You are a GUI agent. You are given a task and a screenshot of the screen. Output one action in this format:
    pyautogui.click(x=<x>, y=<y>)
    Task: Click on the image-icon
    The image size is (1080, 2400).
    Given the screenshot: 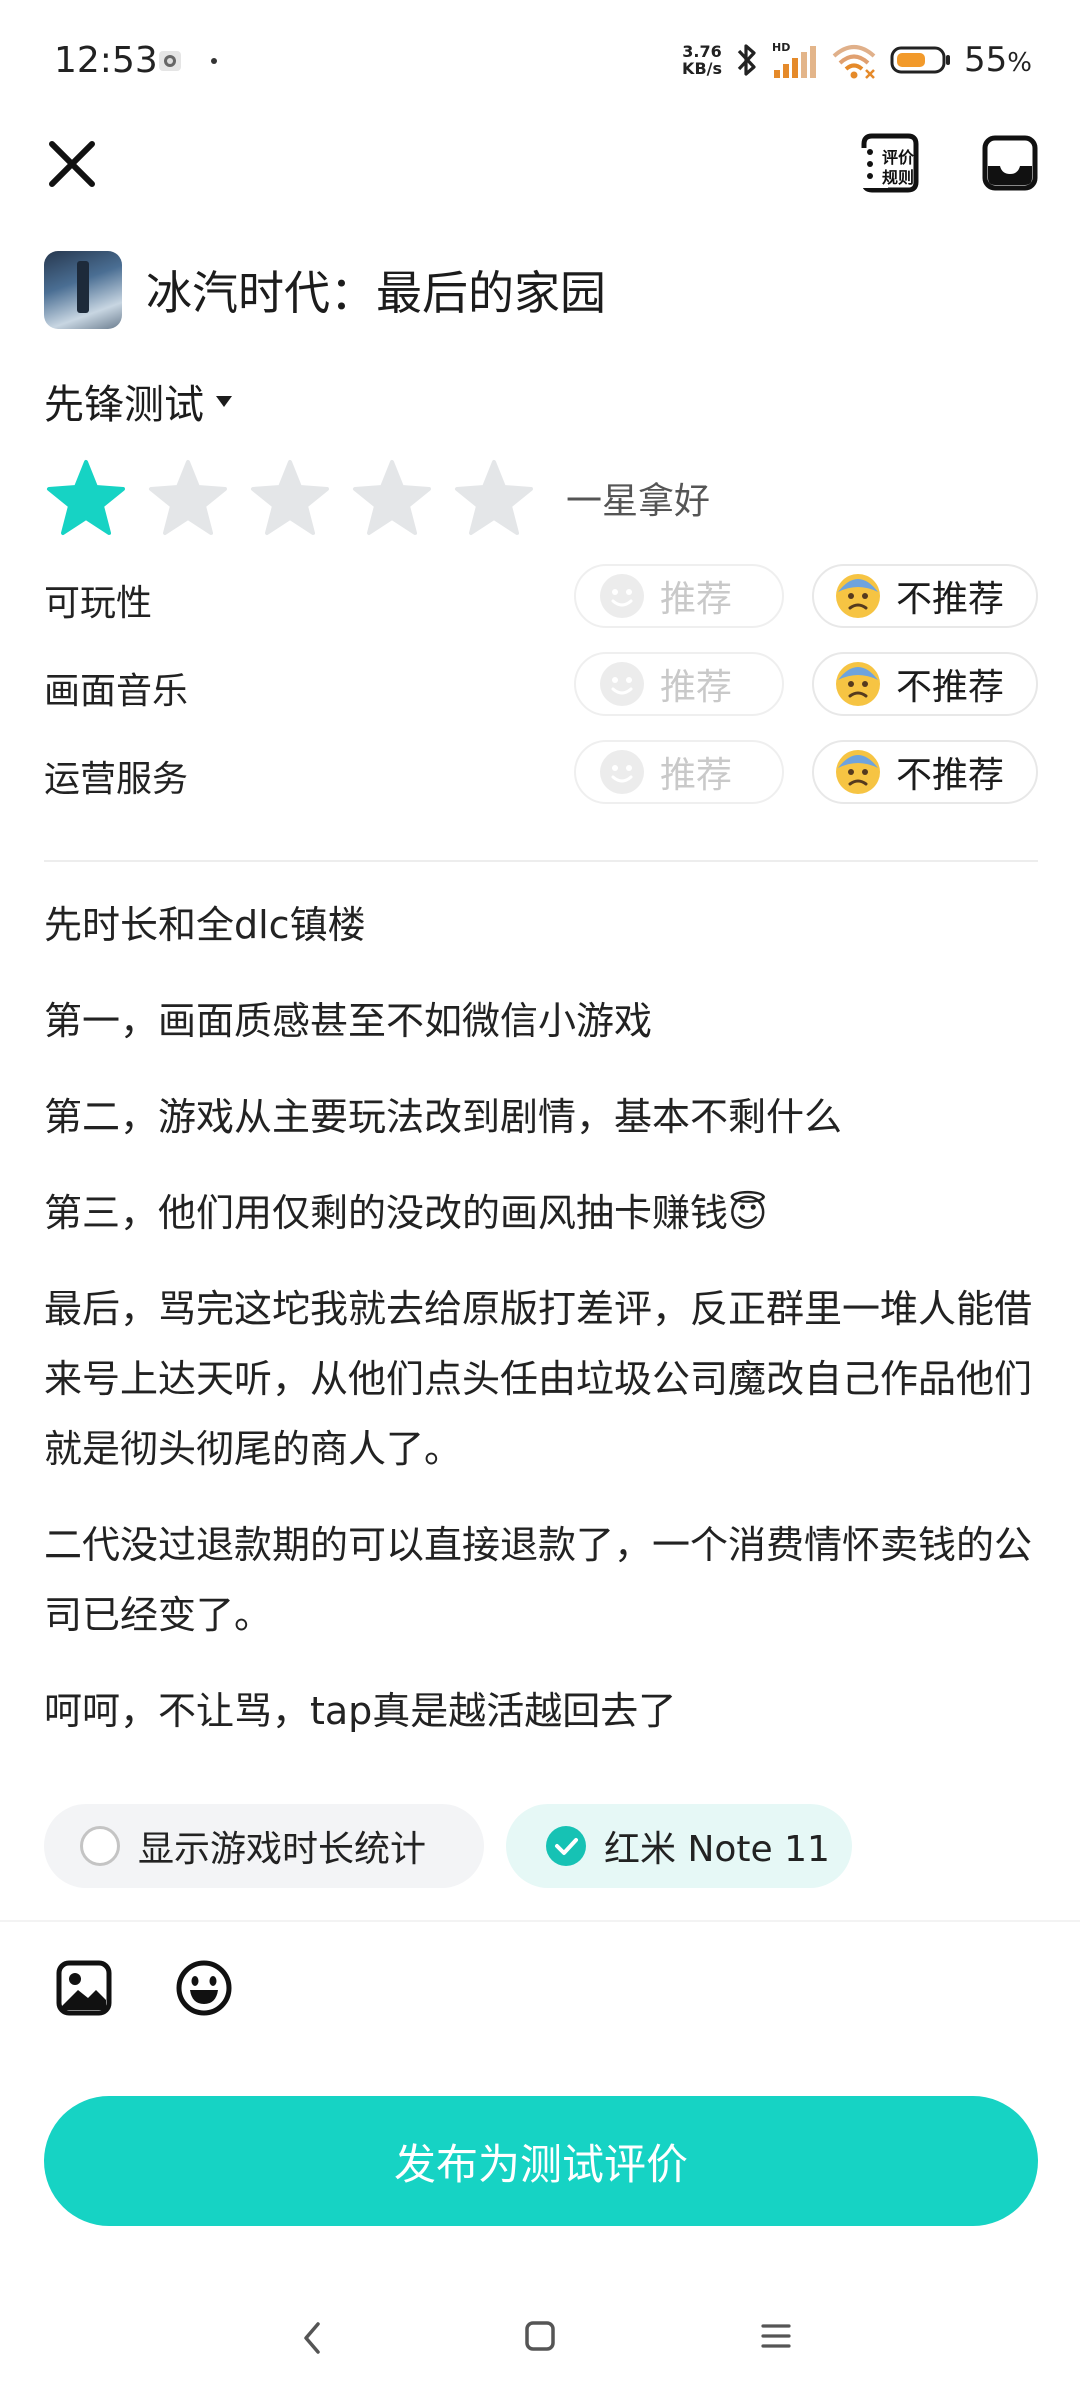 What is the action you would take?
    pyautogui.click(x=84, y=1988)
    